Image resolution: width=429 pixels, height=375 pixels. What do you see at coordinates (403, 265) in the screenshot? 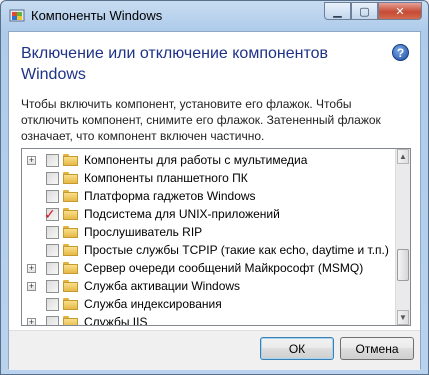
I see `scroll-thumb` at bounding box center [403, 265].